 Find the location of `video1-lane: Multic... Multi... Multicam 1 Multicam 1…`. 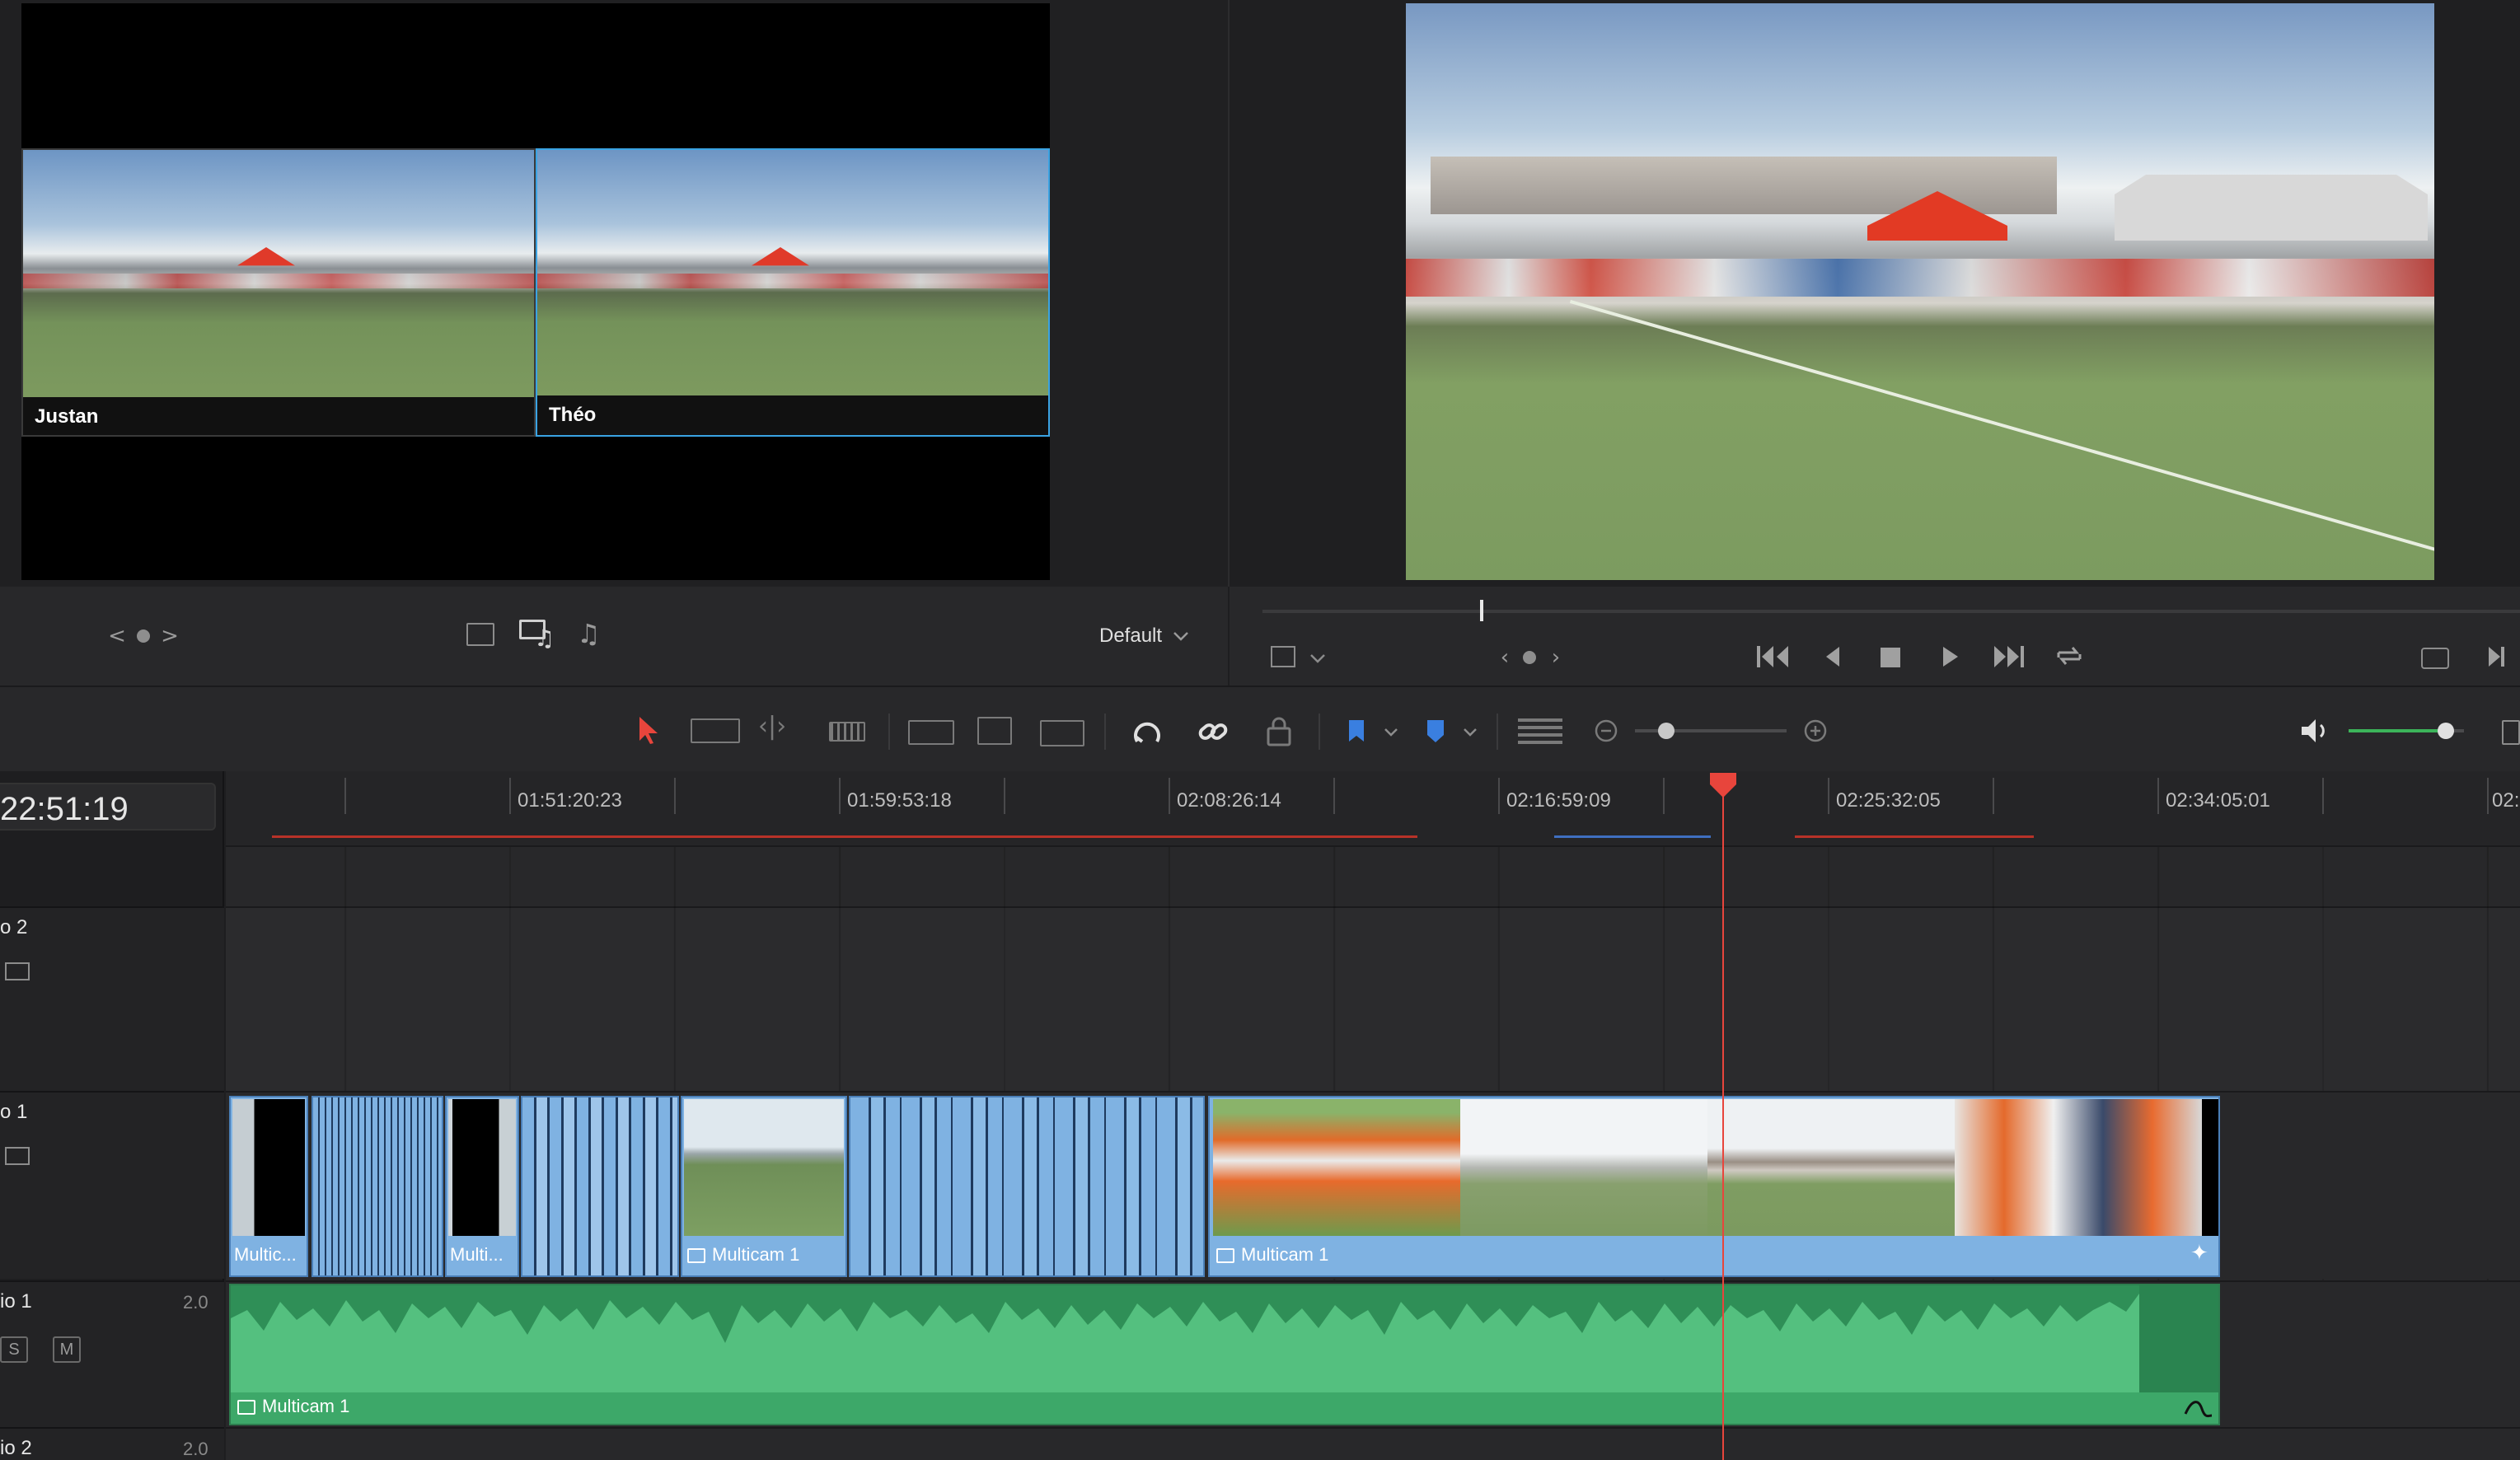

video1-lane: Multic... Multi... Multicam 1 Multicam 1… is located at coordinates (1373, 1185).